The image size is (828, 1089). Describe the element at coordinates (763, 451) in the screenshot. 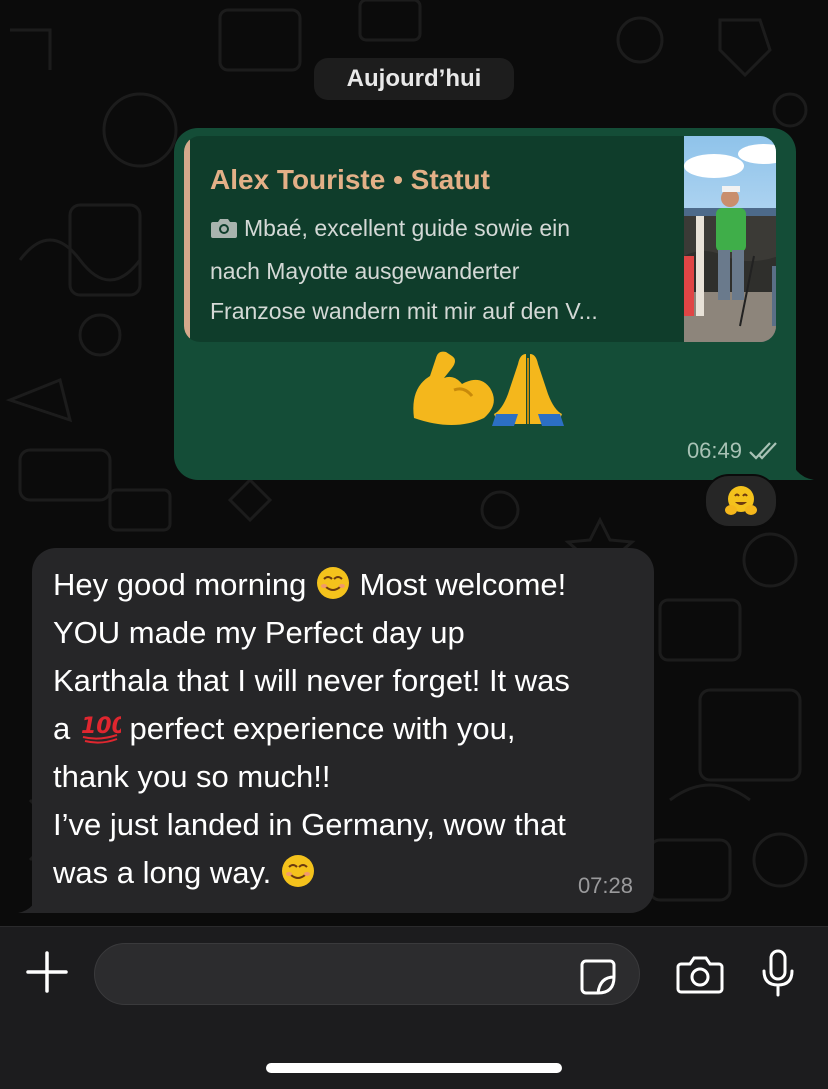

I see `double-check-icon` at that location.